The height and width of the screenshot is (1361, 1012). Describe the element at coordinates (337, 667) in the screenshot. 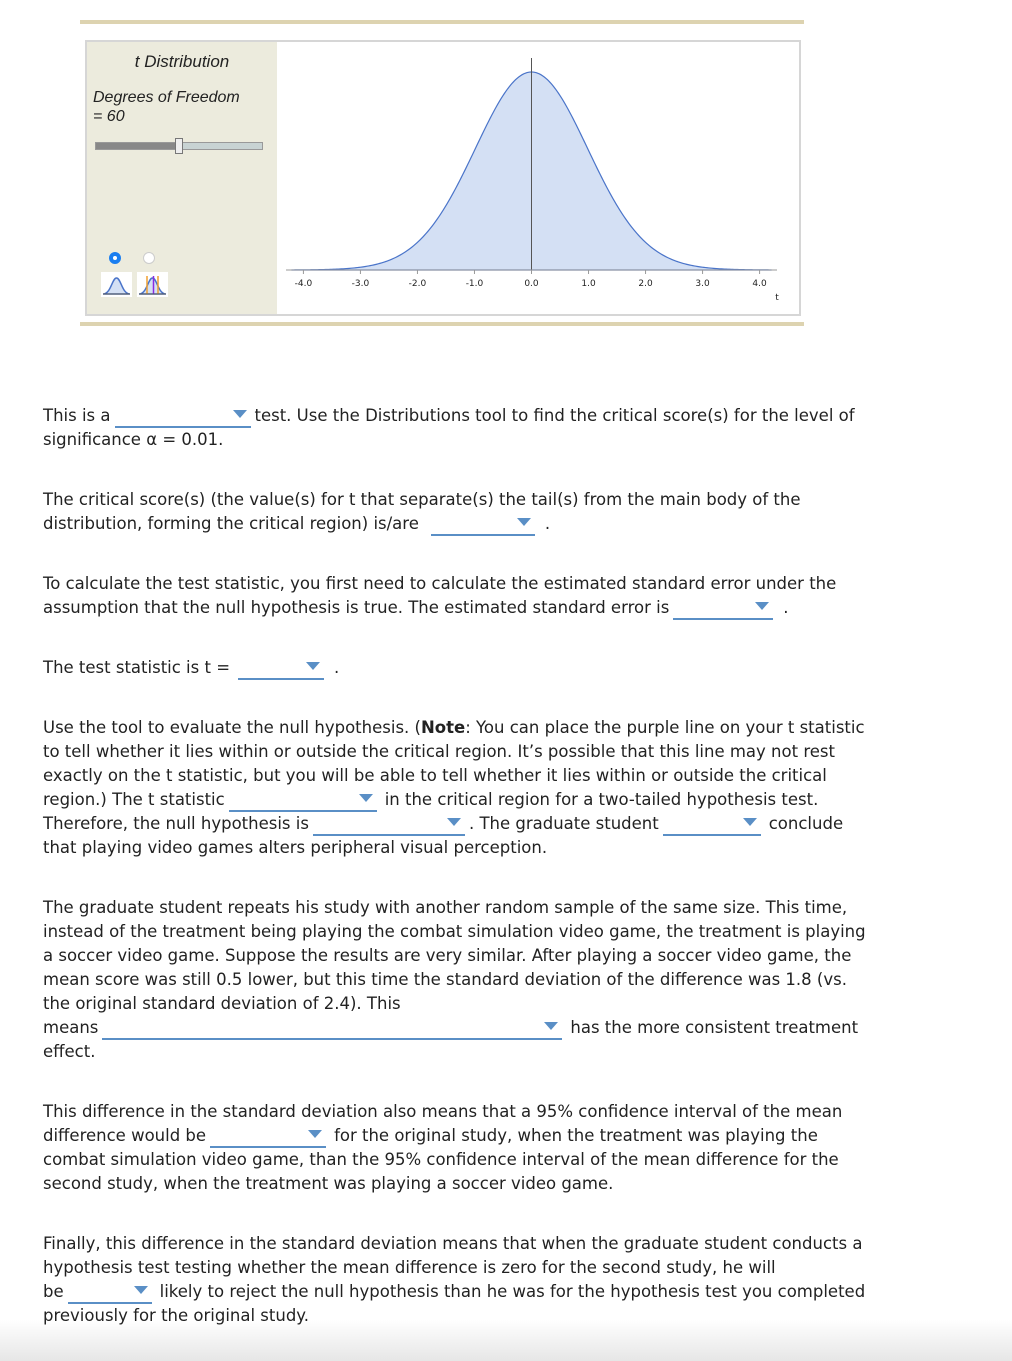

I see `q4-text-post: .` at that location.